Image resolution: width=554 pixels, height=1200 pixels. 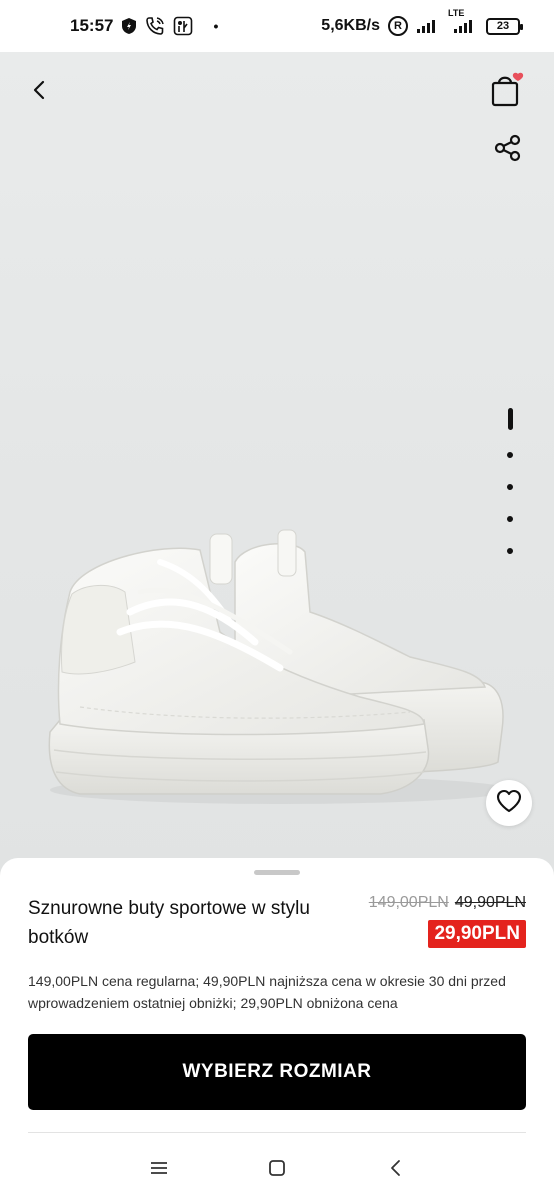 What do you see at coordinates (169, 923) in the screenshot?
I see `product-title: Sznurowne buty sportowe w stylu botków` at bounding box center [169, 923].